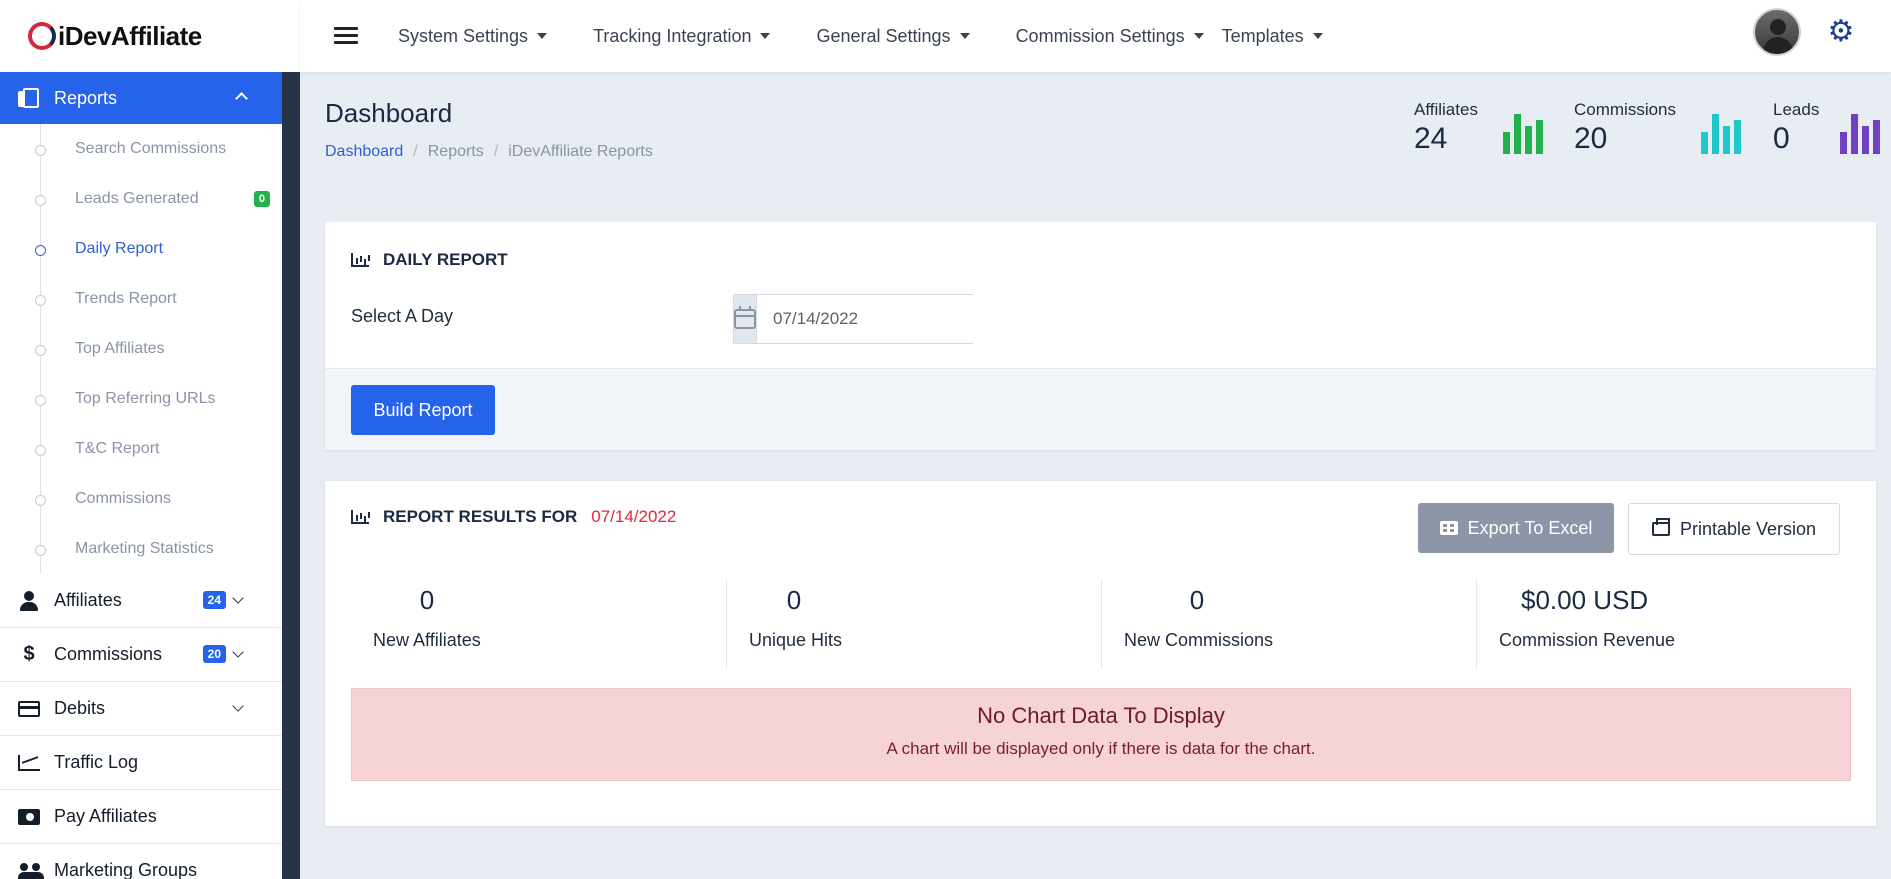 This screenshot has width=1891, height=879. I want to click on stat-value: 20, so click(1591, 138).